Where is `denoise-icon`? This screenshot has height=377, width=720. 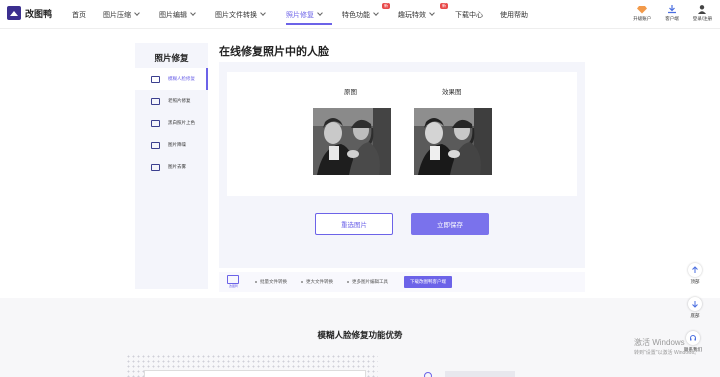 denoise-icon is located at coordinates (155, 145).